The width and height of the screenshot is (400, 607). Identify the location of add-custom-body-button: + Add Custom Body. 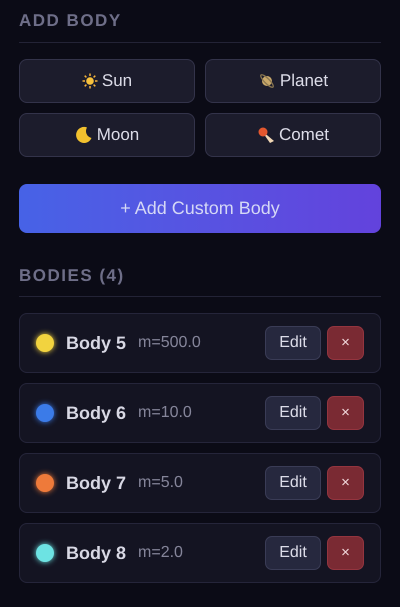
(200, 208).